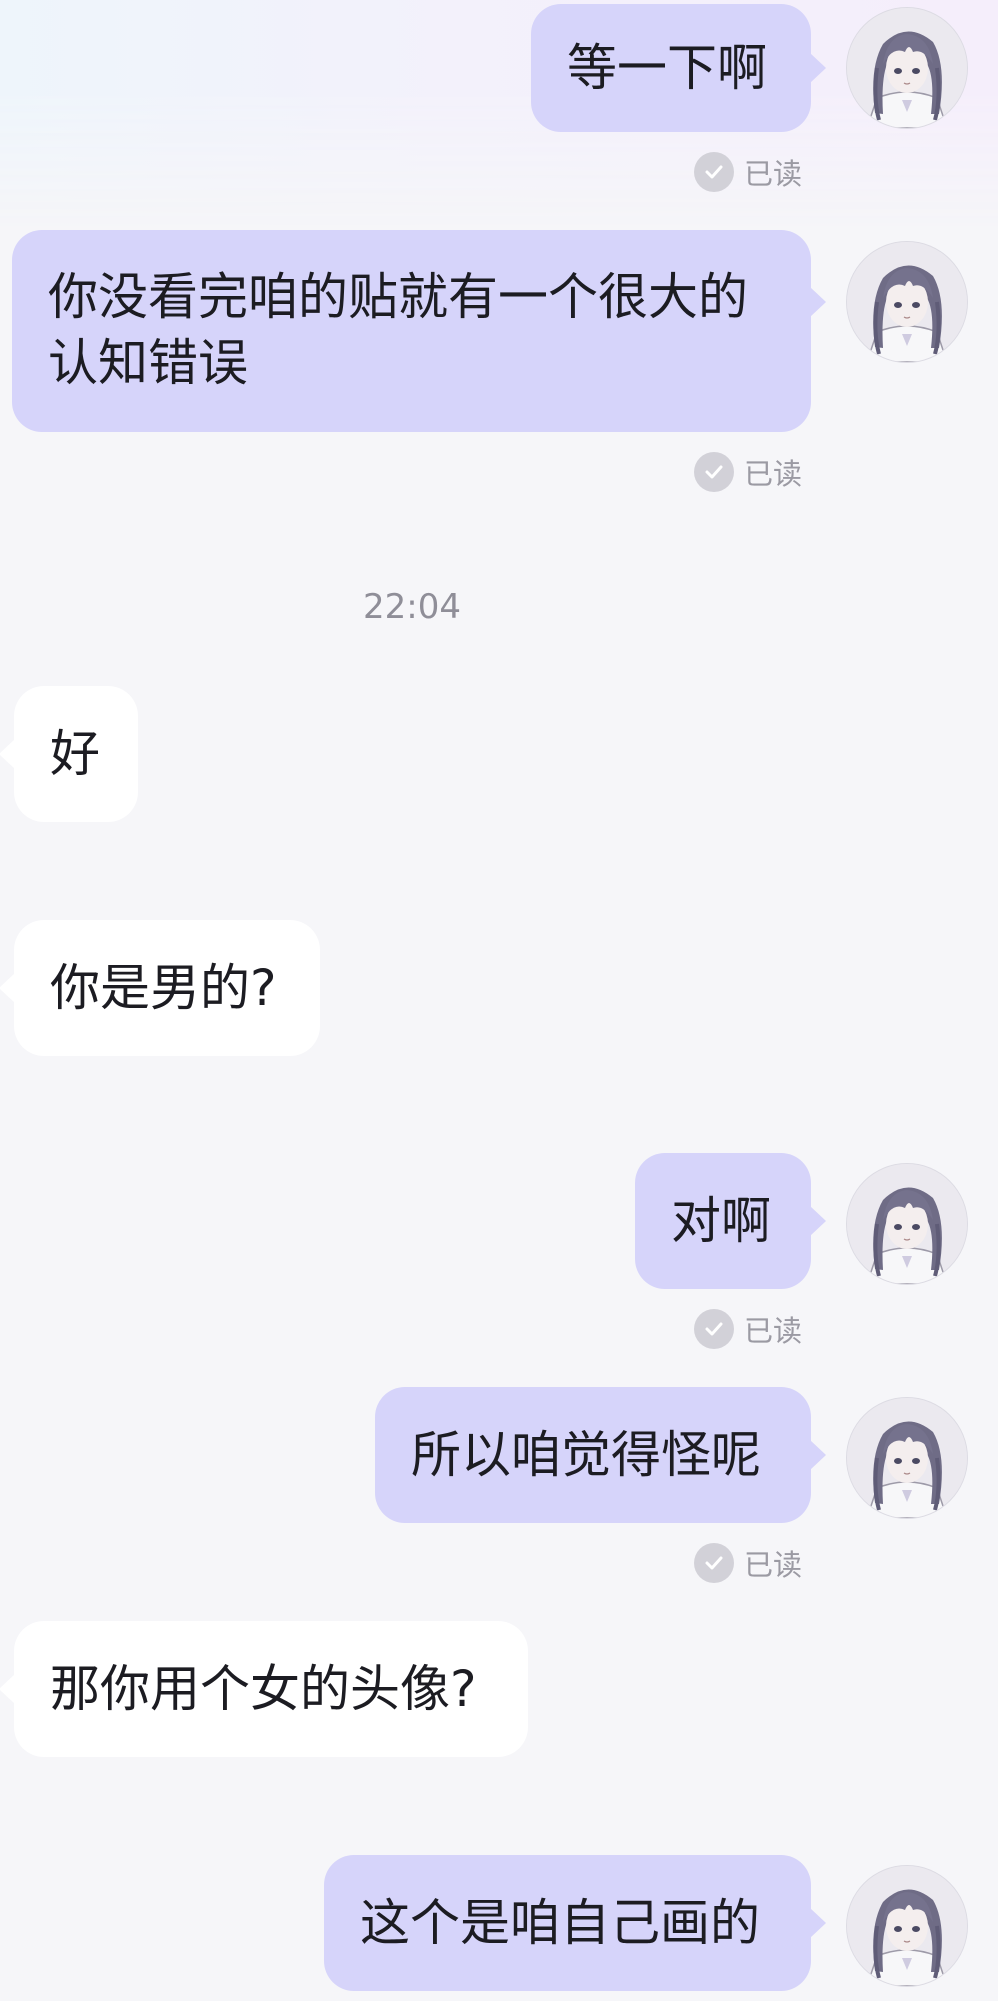  I want to click on message-text: 你是男的?, so click(163, 988).